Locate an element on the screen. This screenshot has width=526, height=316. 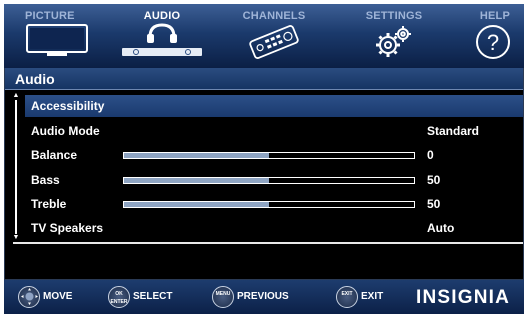
panel-header: Audio is located at coordinates (264, 79).